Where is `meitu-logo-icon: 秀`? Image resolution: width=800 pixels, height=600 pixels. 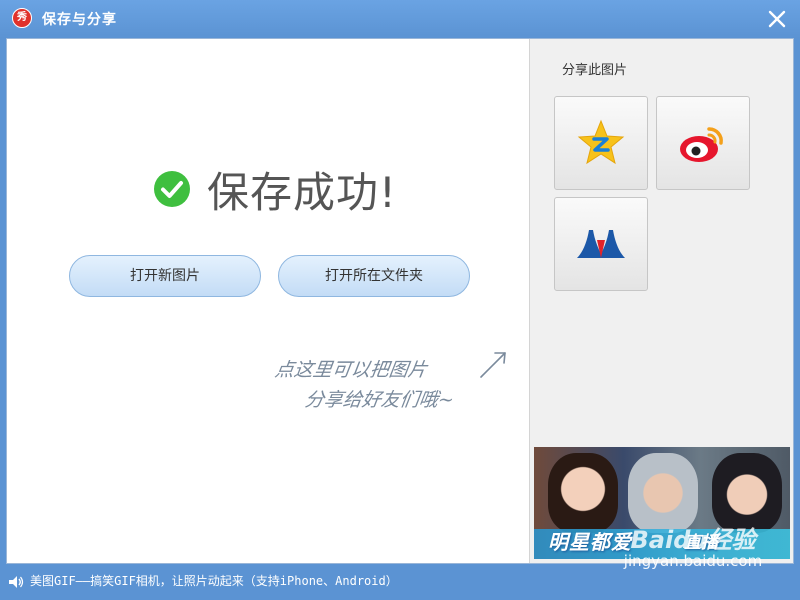 meitu-logo-icon: 秀 is located at coordinates (22, 18).